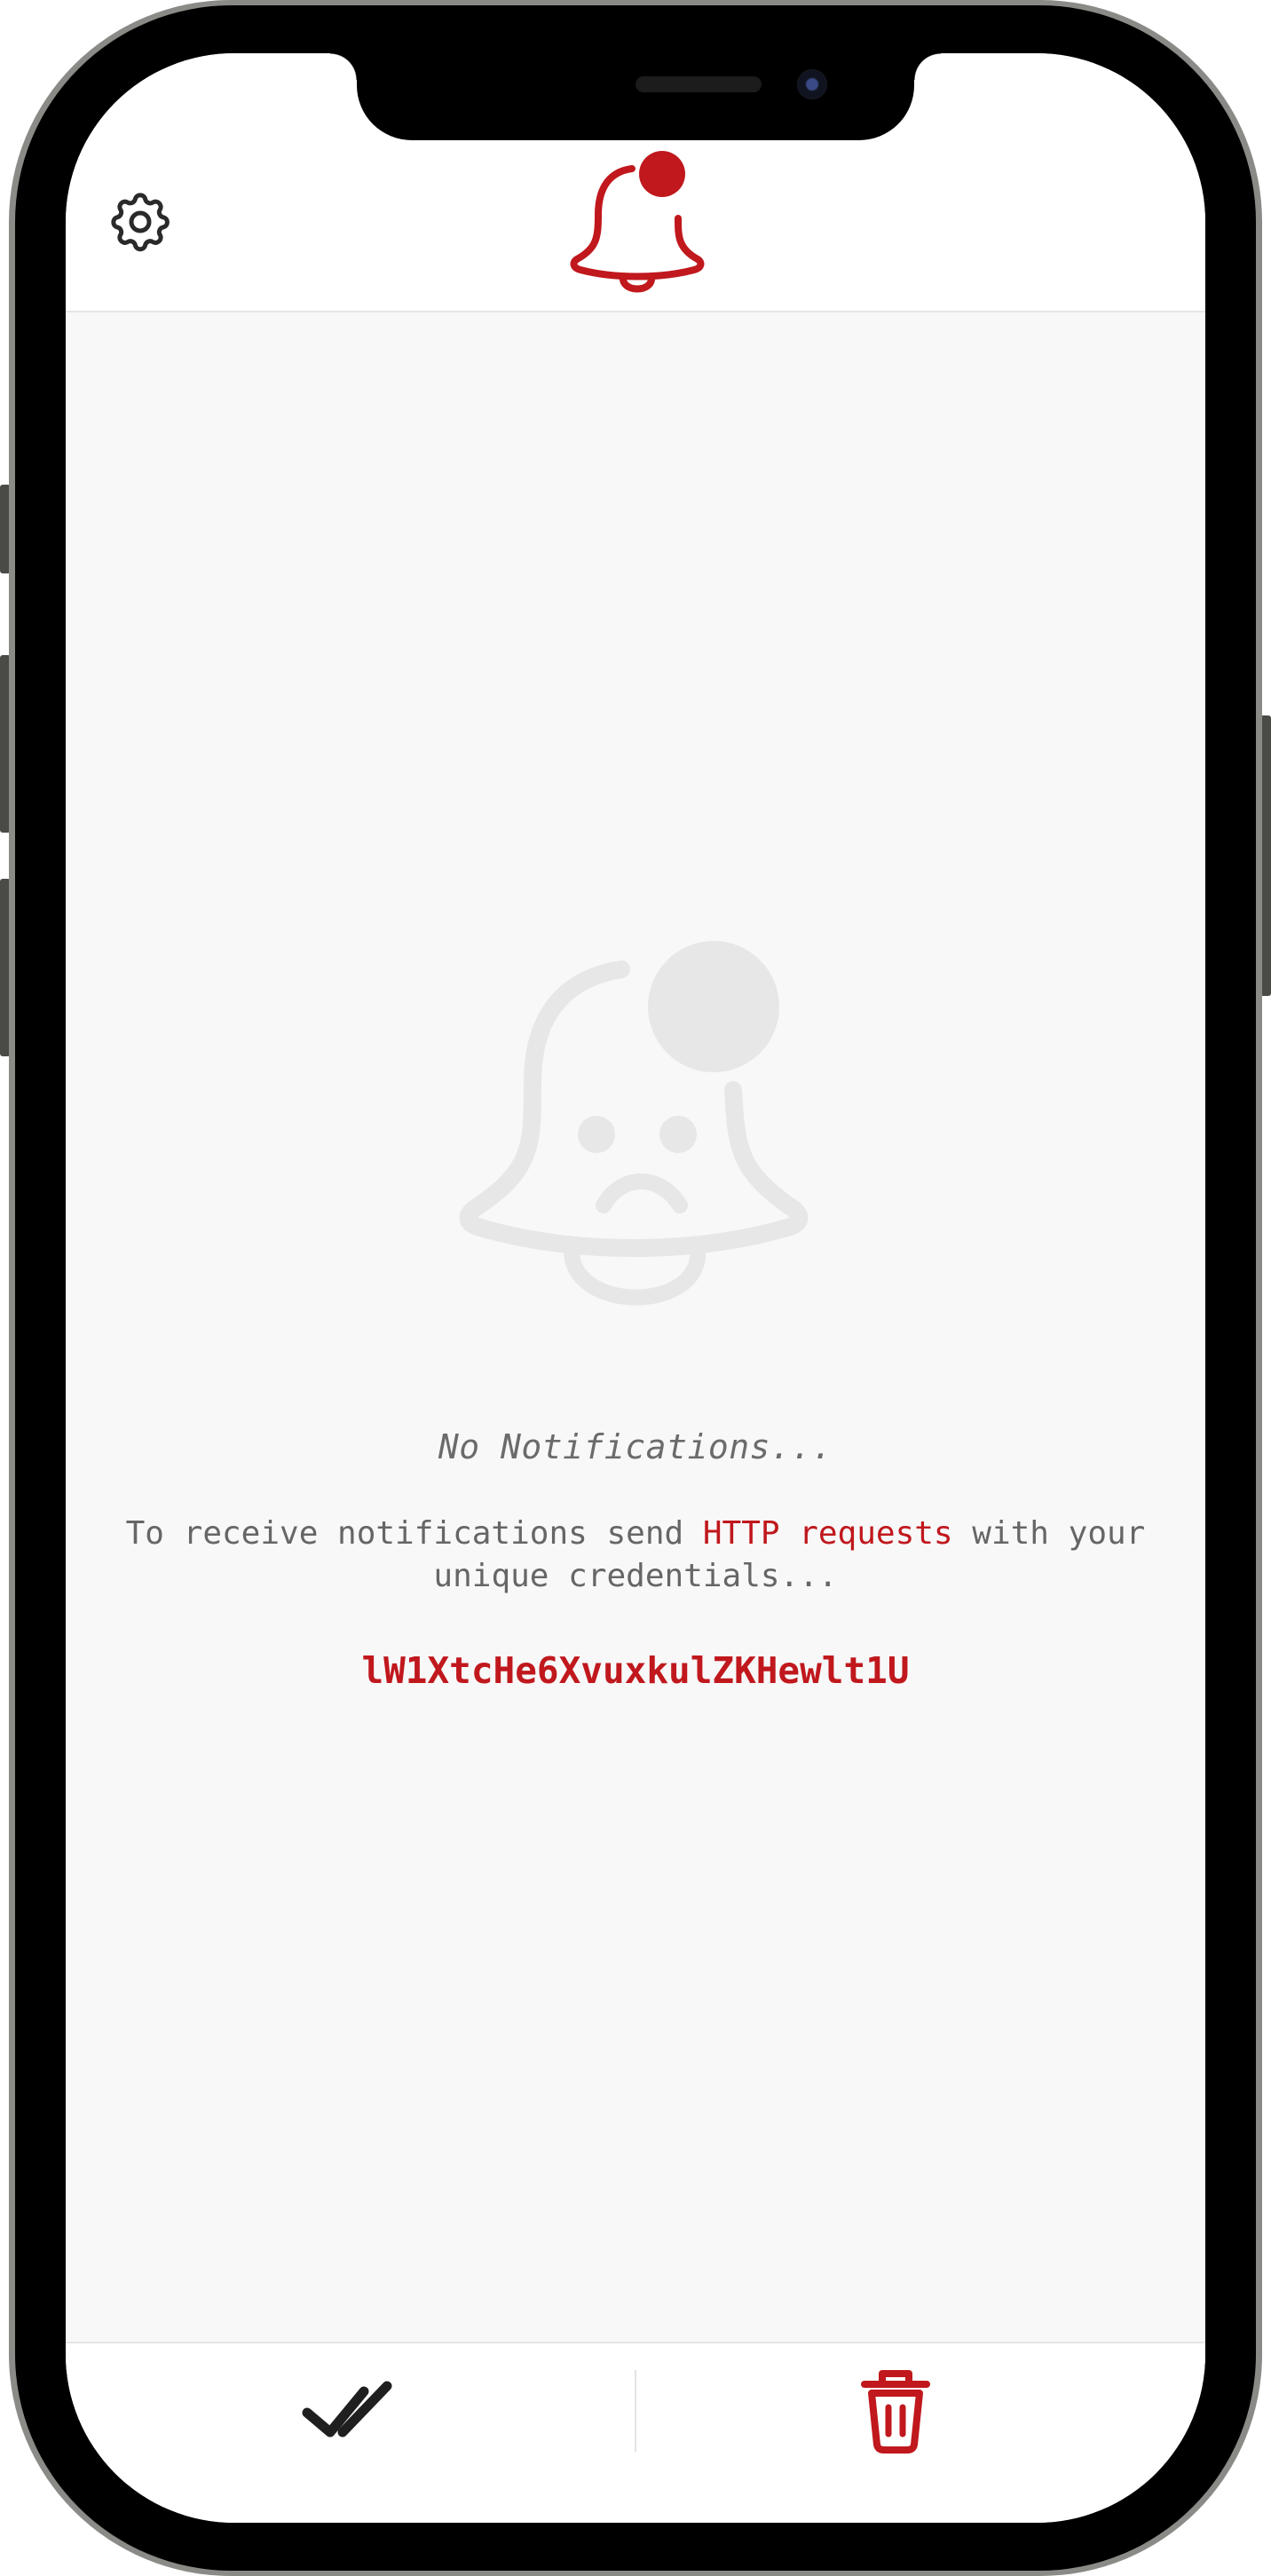  What do you see at coordinates (635, 1670) in the screenshot?
I see `credential-token: lW1XtcHe6XvuxkulZKHewlt1U` at bounding box center [635, 1670].